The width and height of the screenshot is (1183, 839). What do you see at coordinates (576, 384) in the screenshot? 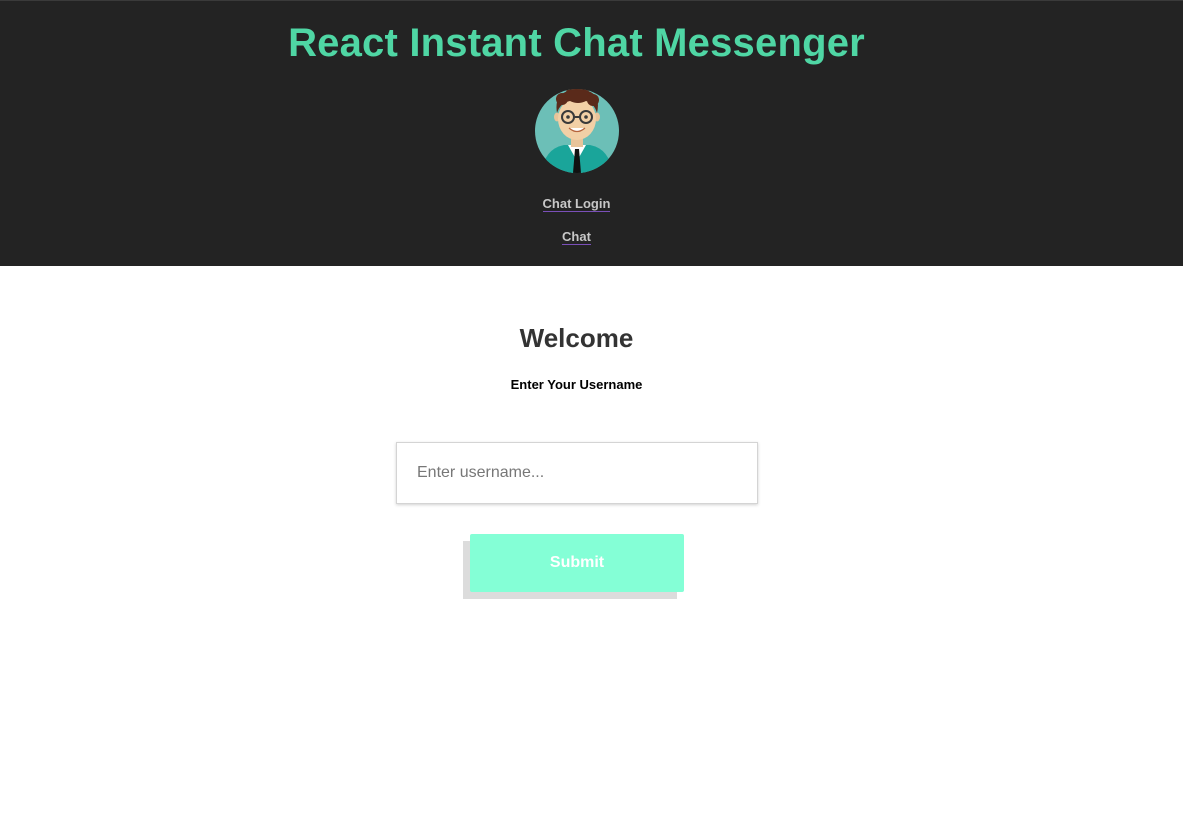
I see `username-prompt: Enter Your Username` at bounding box center [576, 384].